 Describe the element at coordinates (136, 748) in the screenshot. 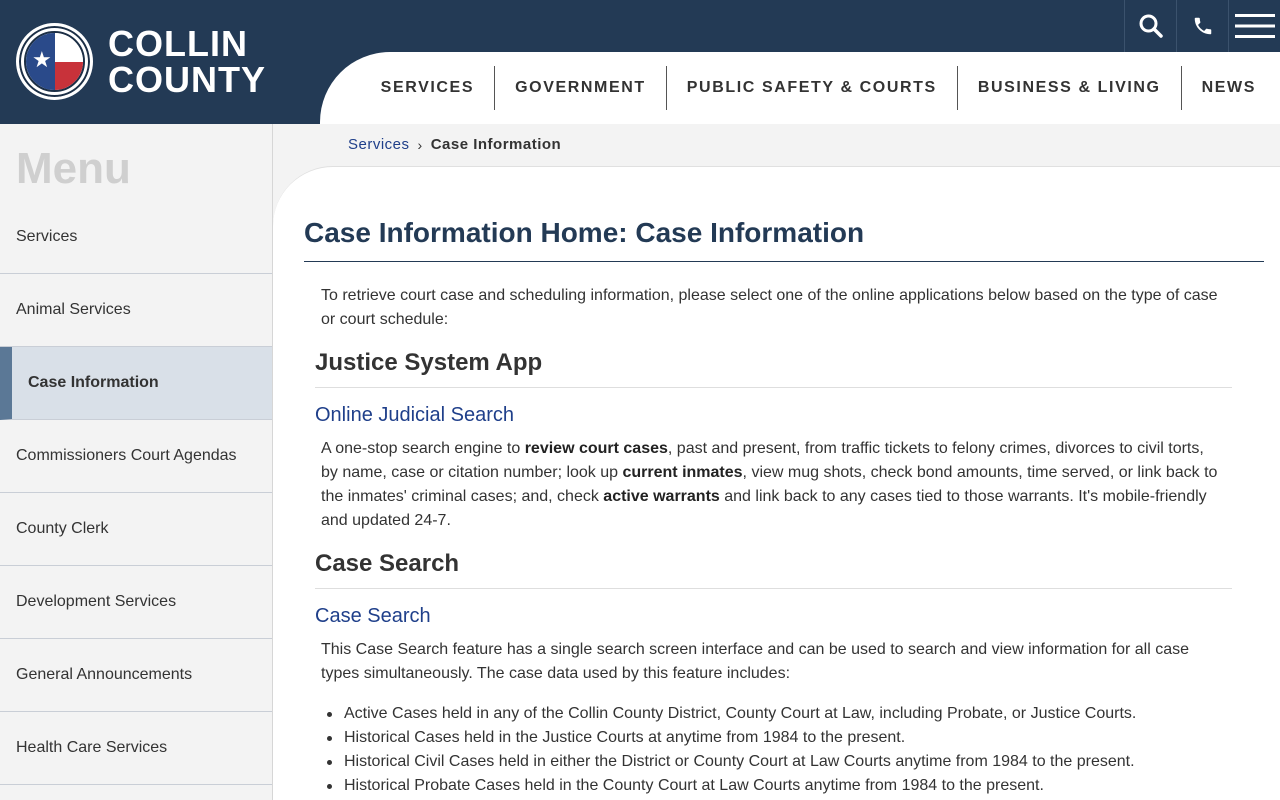

I see `sidebar-item-health-care-services: Health Care Services` at that location.